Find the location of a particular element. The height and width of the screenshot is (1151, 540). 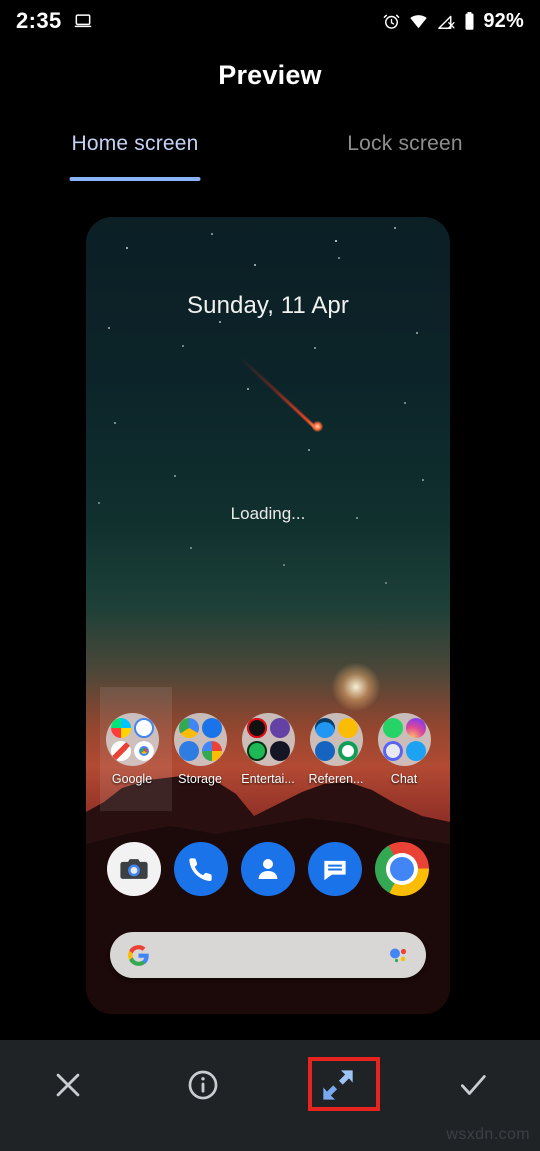

folder-storage: Storage is located at coordinates (200, 749).